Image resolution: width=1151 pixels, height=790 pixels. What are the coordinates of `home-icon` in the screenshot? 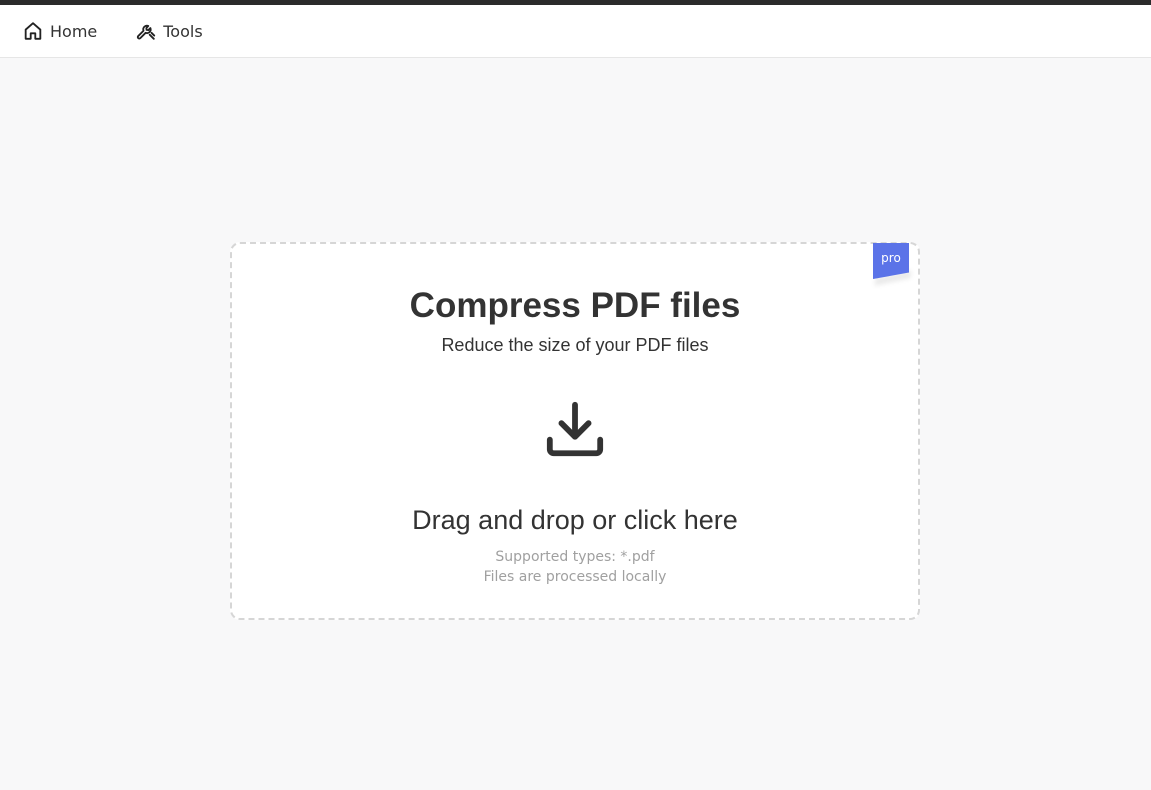 It's located at (33, 31).